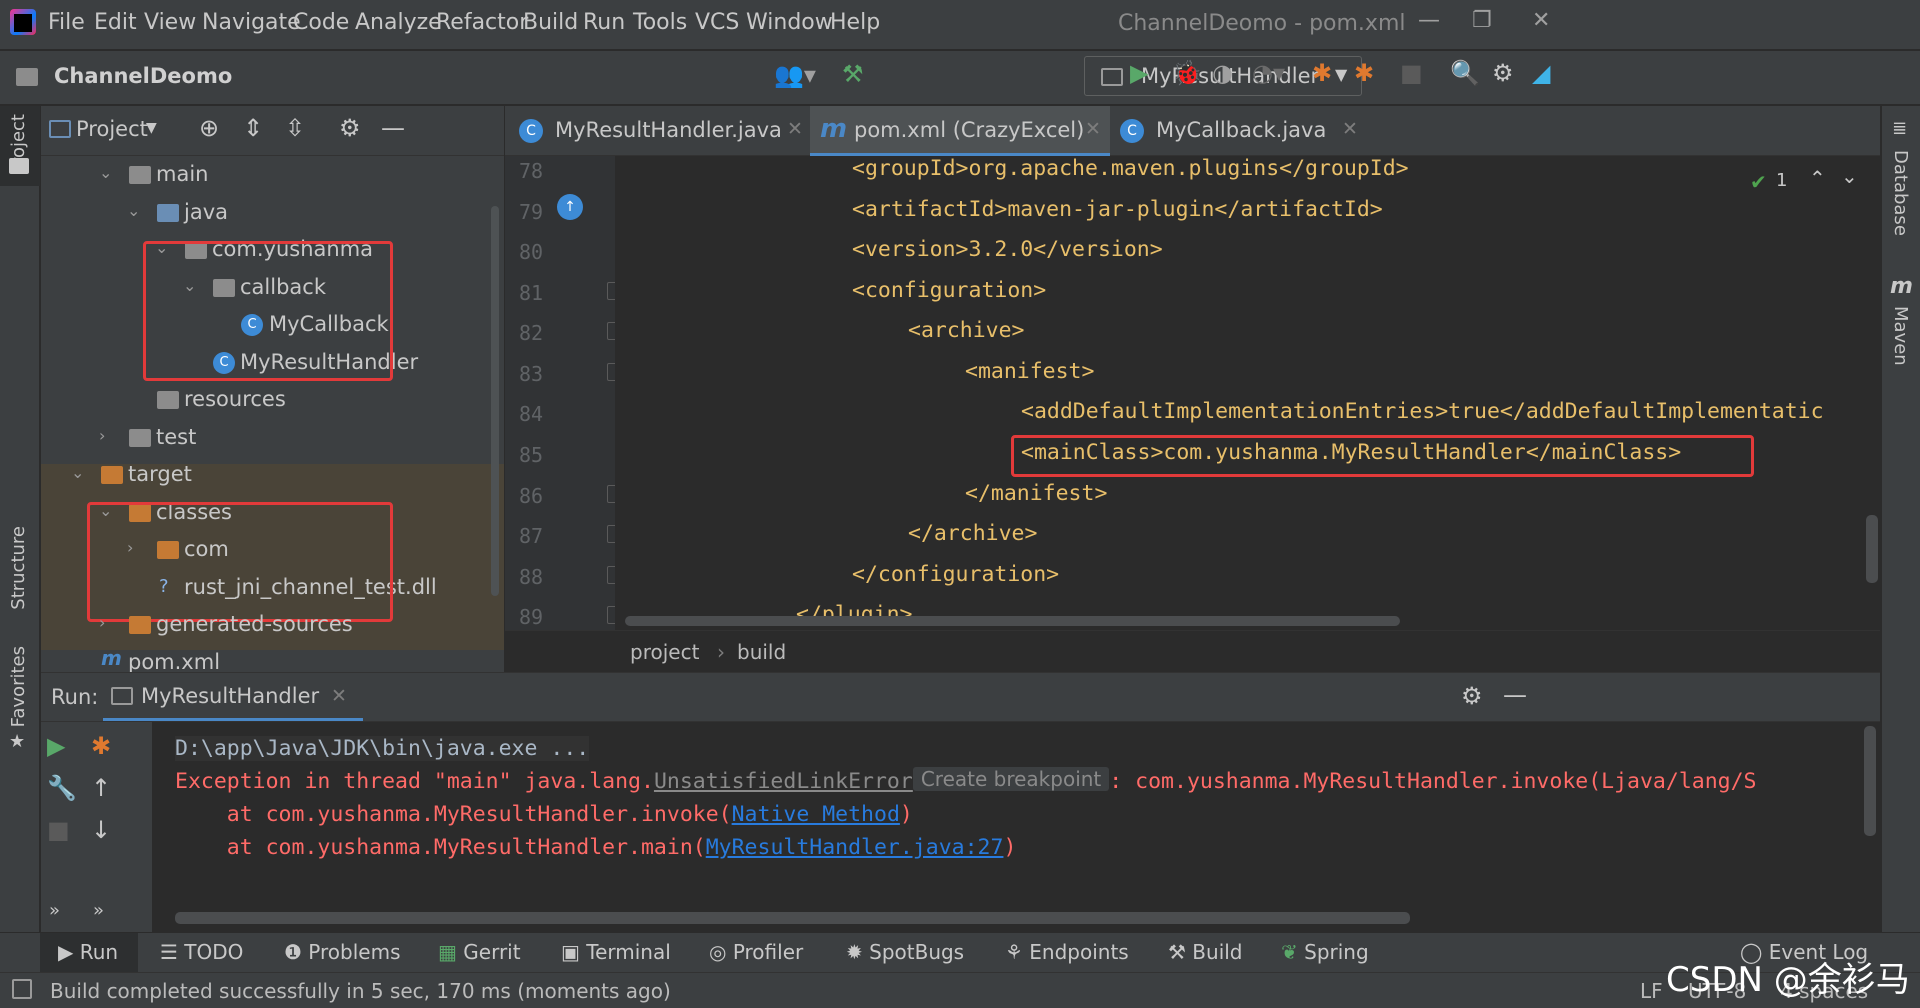  What do you see at coordinates (143, 76) in the screenshot?
I see `project-name: ChannelDeomo` at bounding box center [143, 76].